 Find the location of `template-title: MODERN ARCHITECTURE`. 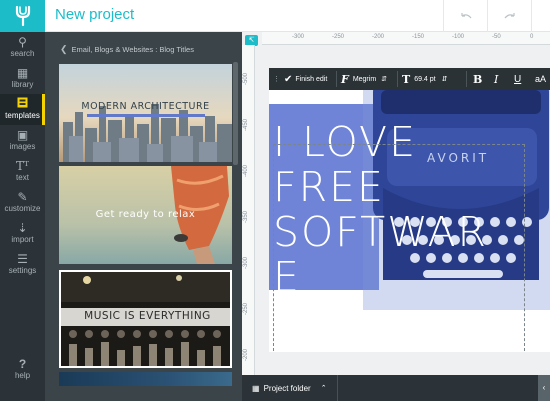

template-title: MODERN ARCHITECTURE is located at coordinates (145, 106).